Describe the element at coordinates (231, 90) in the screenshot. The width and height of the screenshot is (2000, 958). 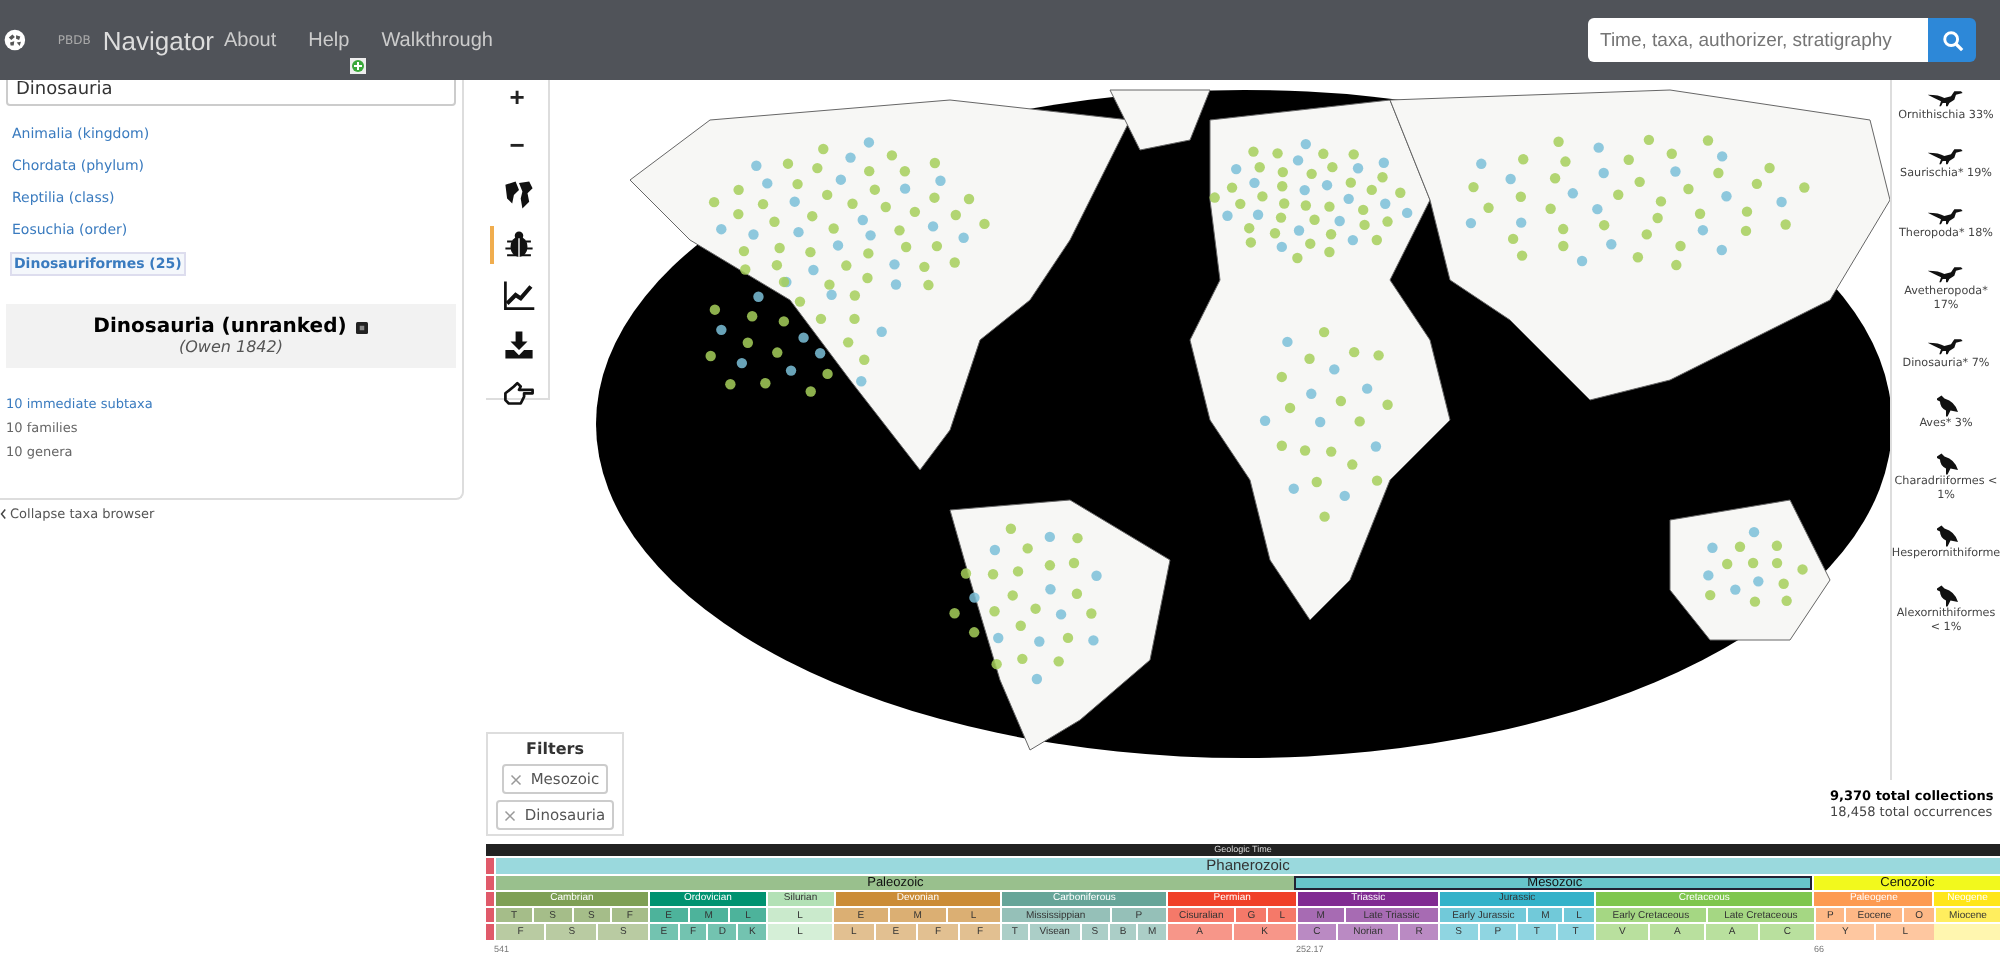
I see `taxon-search-field: Dinosauria` at that location.